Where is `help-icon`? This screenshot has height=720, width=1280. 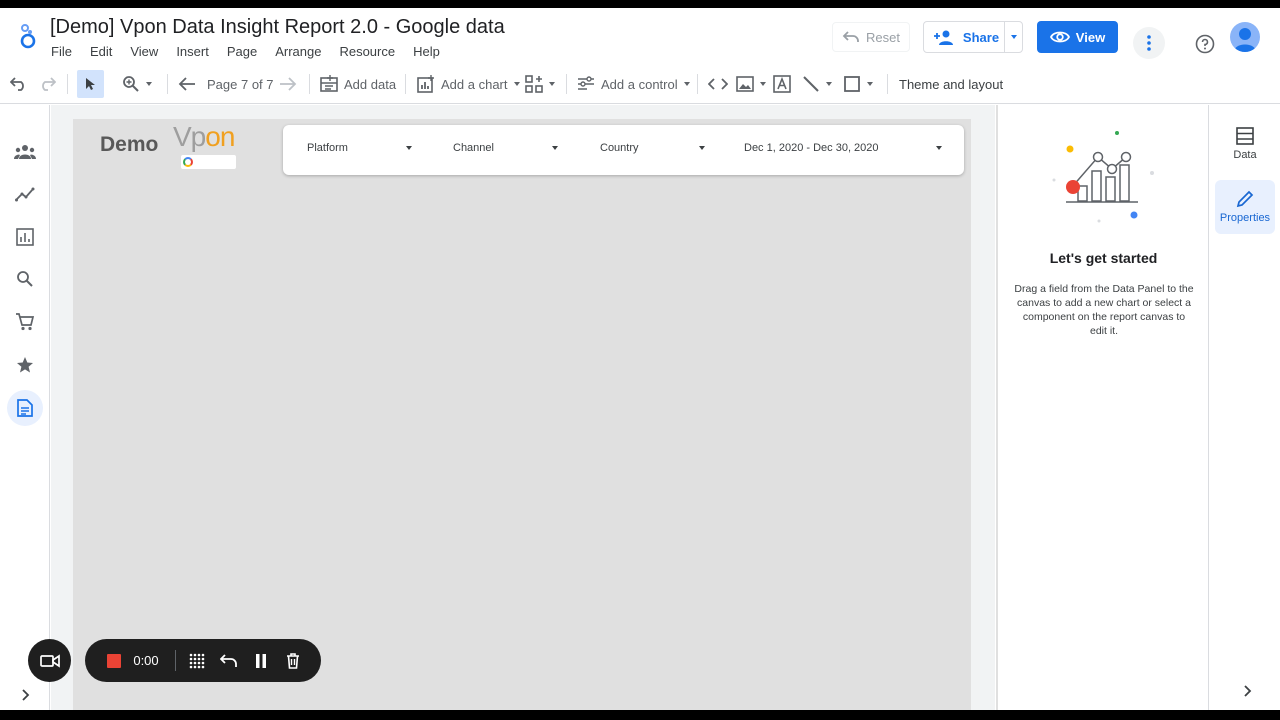
help-icon is located at coordinates (1205, 44).